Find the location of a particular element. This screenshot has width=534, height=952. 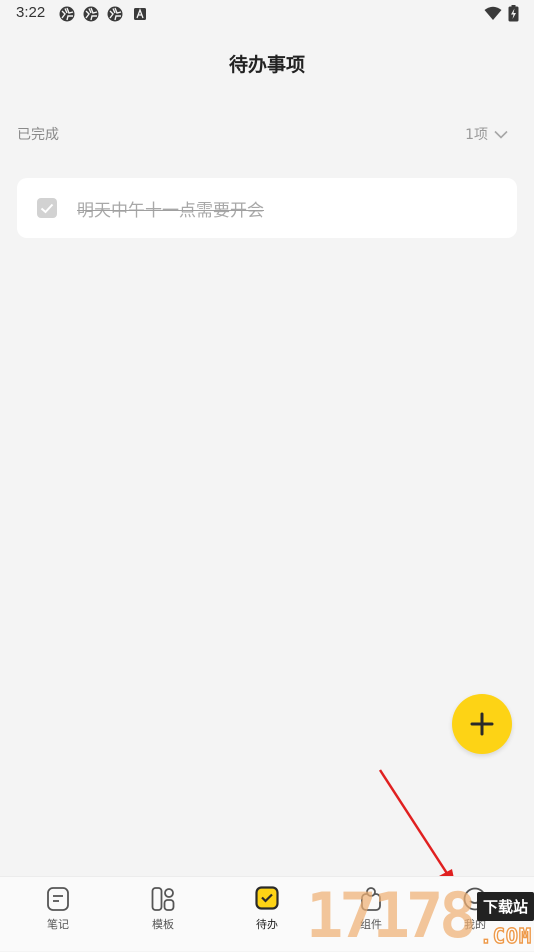

nav-item-templates: 模板 is located at coordinates (163, 914).